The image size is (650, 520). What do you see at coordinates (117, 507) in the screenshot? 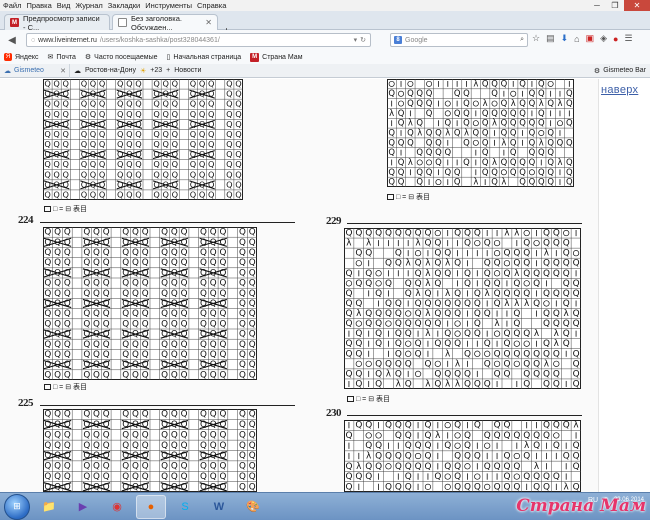
I see `chrome-icon: ◉` at bounding box center [117, 507].